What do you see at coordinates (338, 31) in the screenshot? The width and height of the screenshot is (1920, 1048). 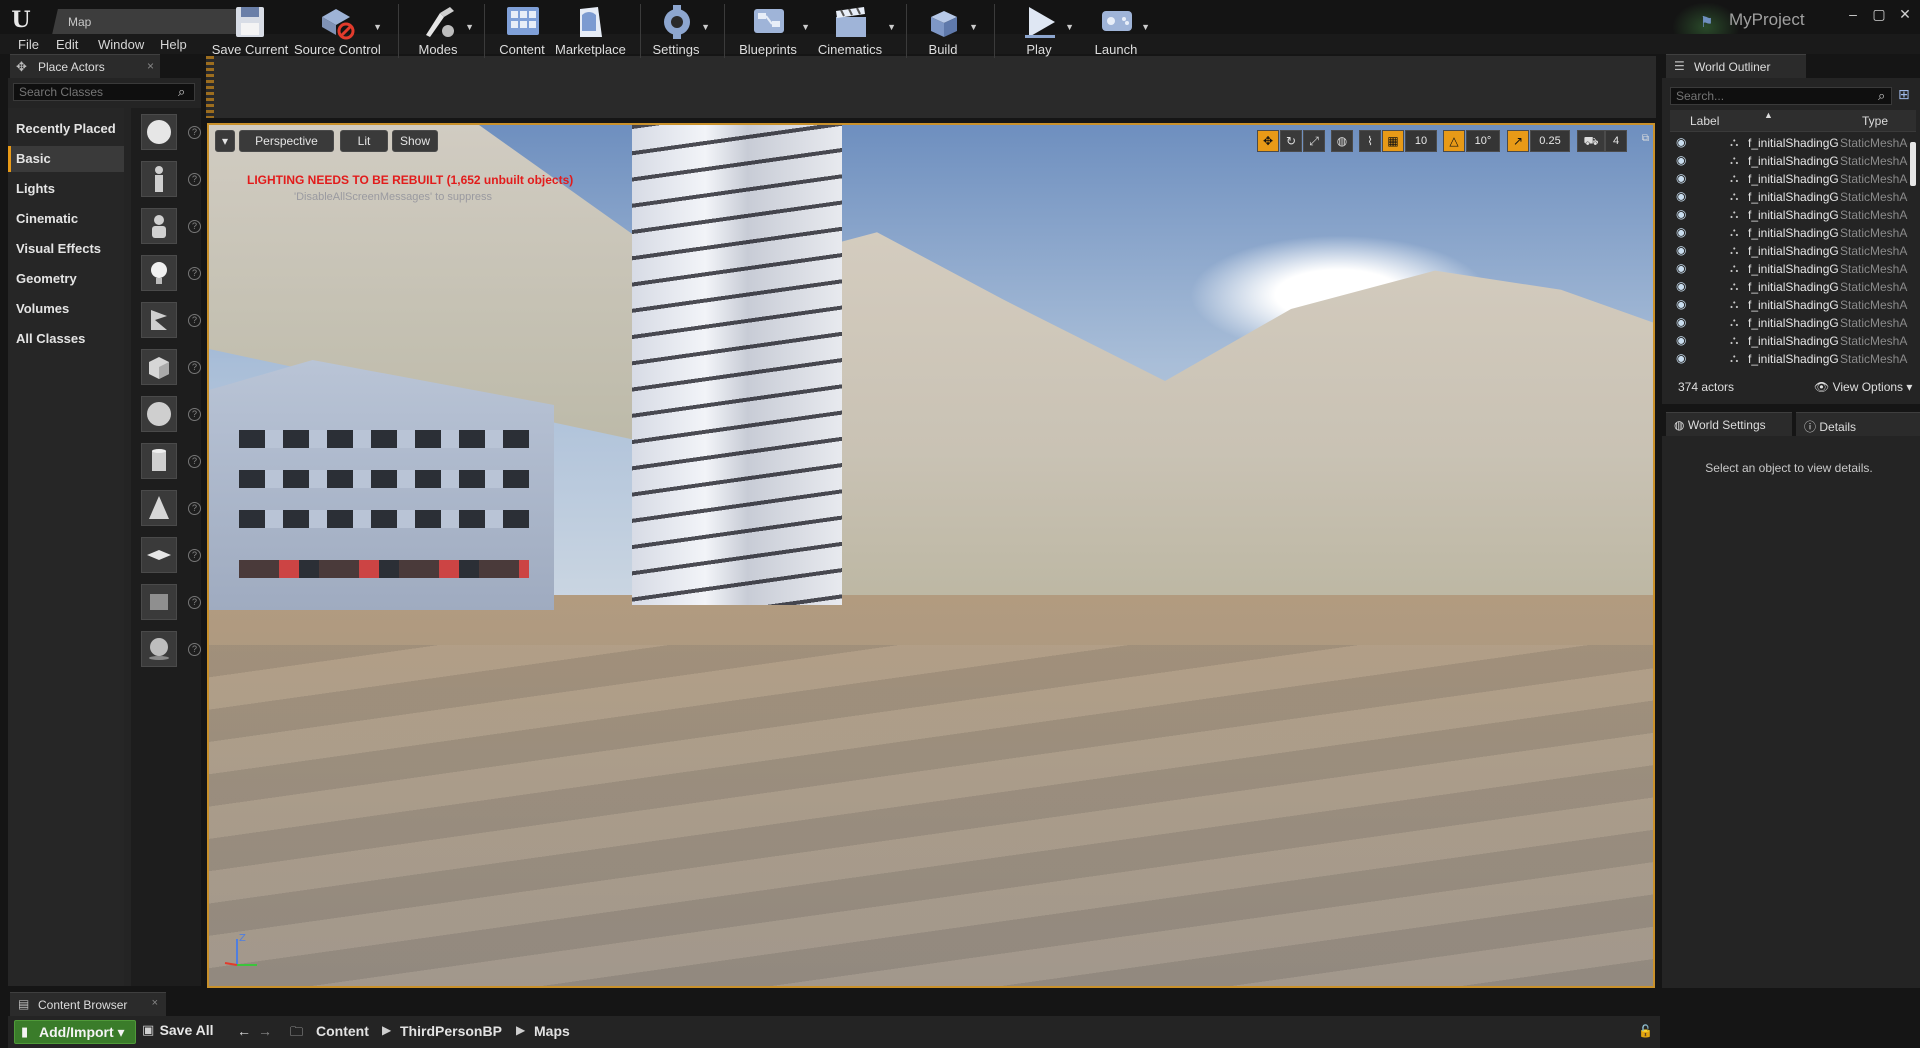 I see `source-control-button: Source Control ▼` at bounding box center [338, 31].